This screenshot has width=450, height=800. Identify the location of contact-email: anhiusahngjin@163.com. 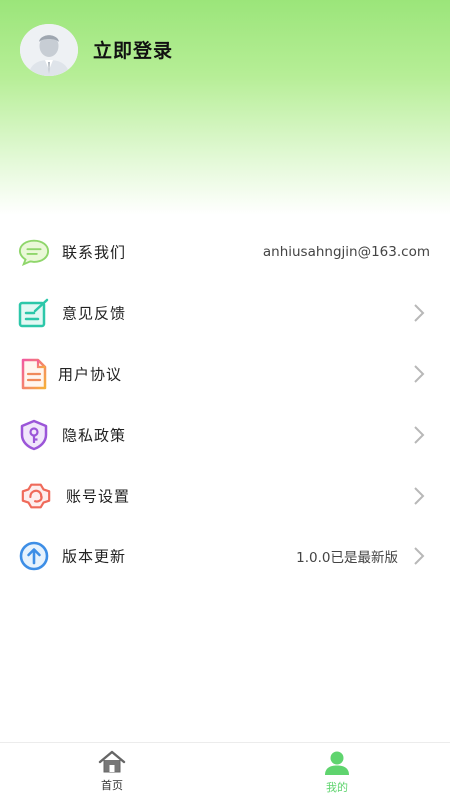
(346, 252).